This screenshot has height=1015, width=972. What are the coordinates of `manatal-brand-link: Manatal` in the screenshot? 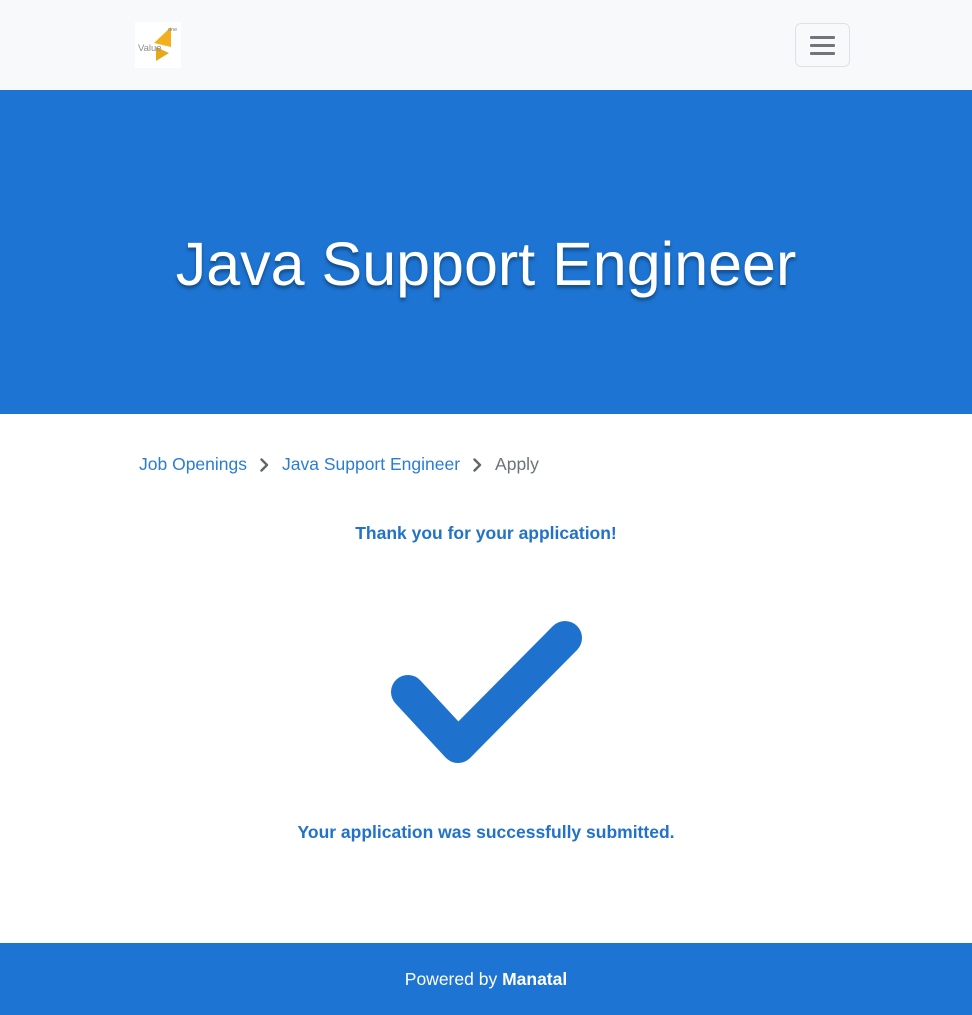 It's located at (534, 979).